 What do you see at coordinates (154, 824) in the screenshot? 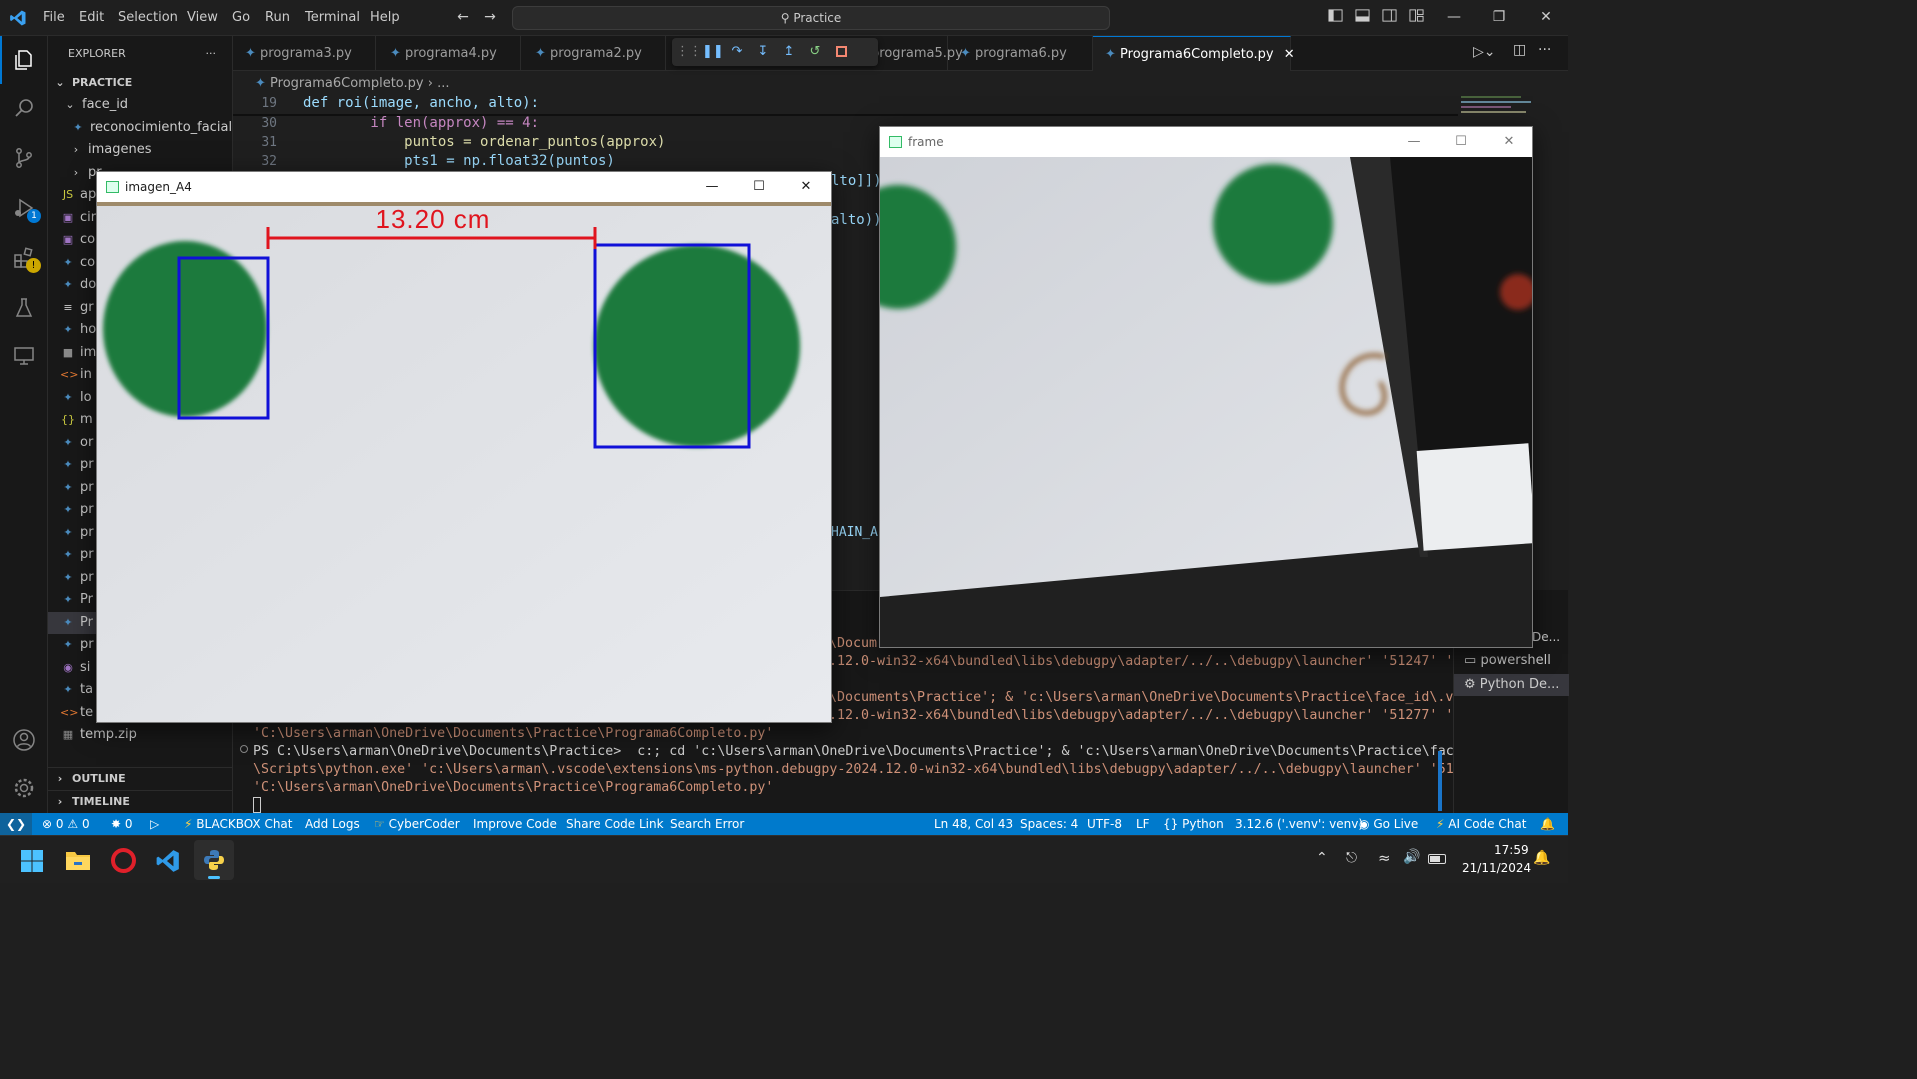
I see `debug-run-icon: ▷` at bounding box center [154, 824].